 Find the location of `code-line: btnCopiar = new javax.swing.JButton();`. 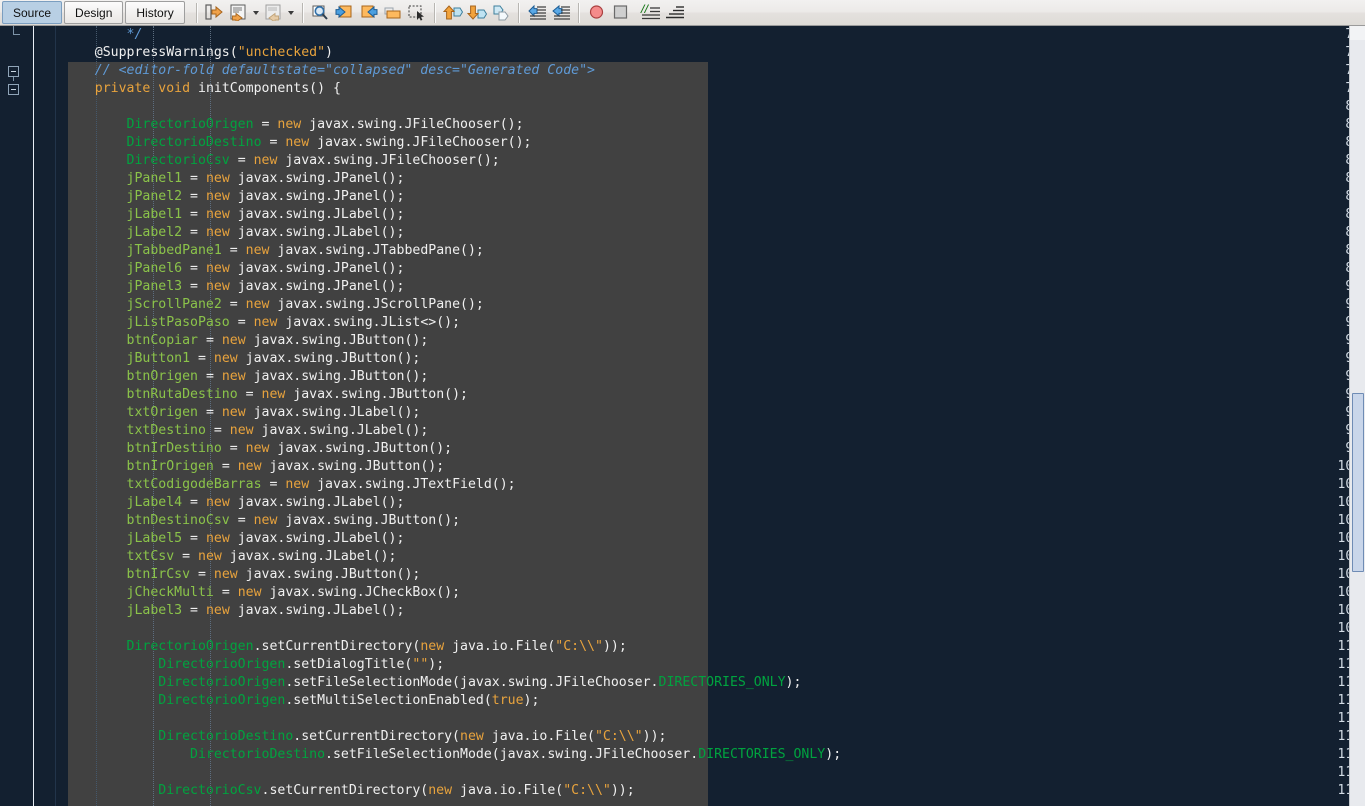

code-line: btnCopiar = new javax.swing.JButton(); is located at coordinates (246, 341).